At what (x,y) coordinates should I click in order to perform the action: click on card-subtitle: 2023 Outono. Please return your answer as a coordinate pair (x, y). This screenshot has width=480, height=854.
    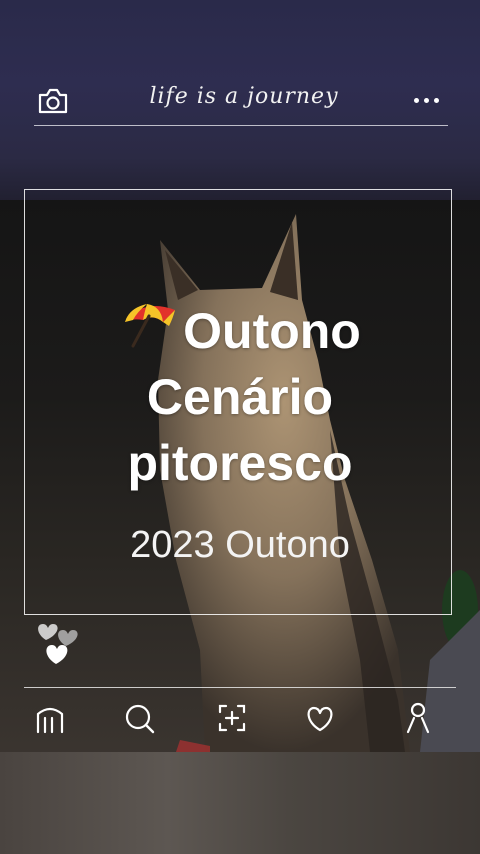
    Looking at the image, I should click on (240, 545).